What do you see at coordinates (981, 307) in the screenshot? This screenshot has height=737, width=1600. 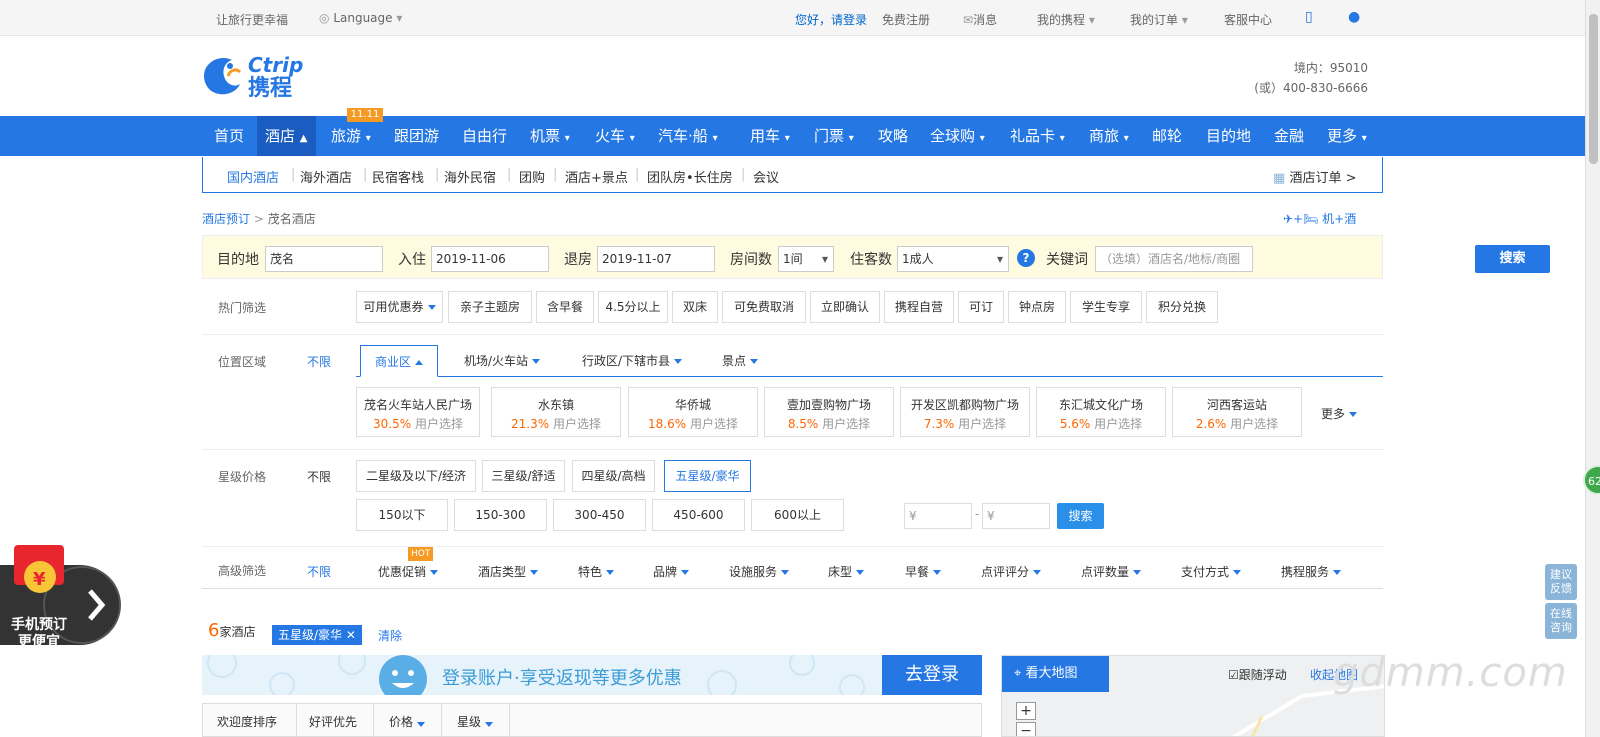 I see `filter-bookable: 可订` at bounding box center [981, 307].